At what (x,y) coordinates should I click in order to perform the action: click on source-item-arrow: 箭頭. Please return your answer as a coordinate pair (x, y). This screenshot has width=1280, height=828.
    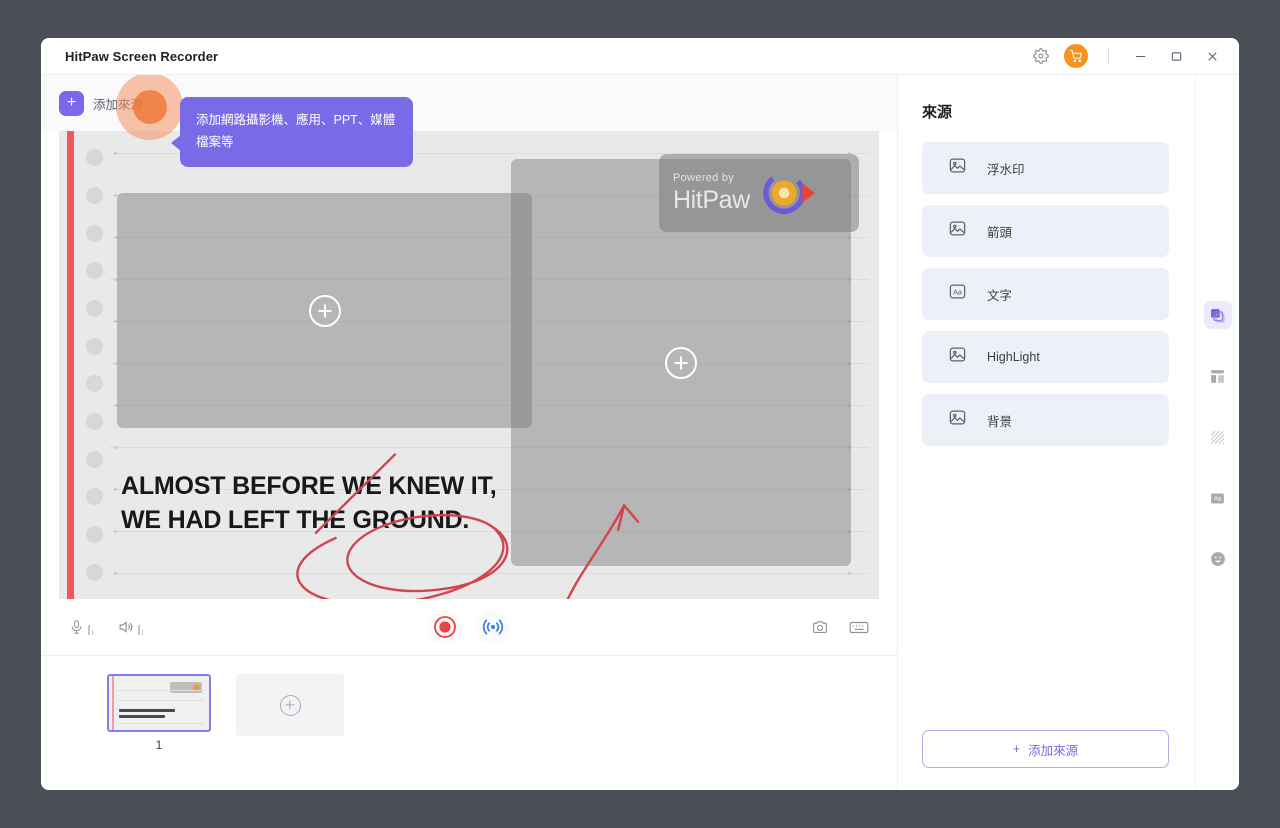
    Looking at the image, I should click on (1045, 231).